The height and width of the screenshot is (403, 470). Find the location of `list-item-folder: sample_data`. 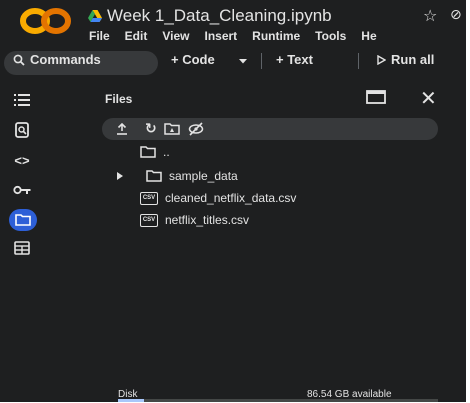

list-item-folder: sample_data is located at coordinates (177, 176).